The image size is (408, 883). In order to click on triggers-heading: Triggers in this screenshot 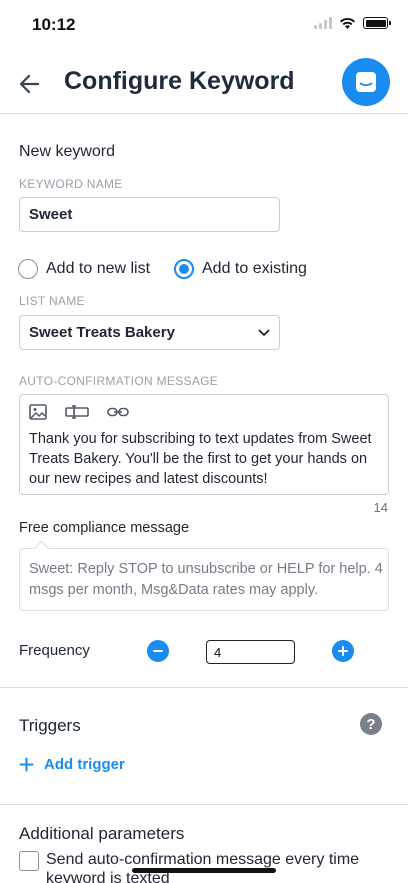, I will do `click(50, 725)`.